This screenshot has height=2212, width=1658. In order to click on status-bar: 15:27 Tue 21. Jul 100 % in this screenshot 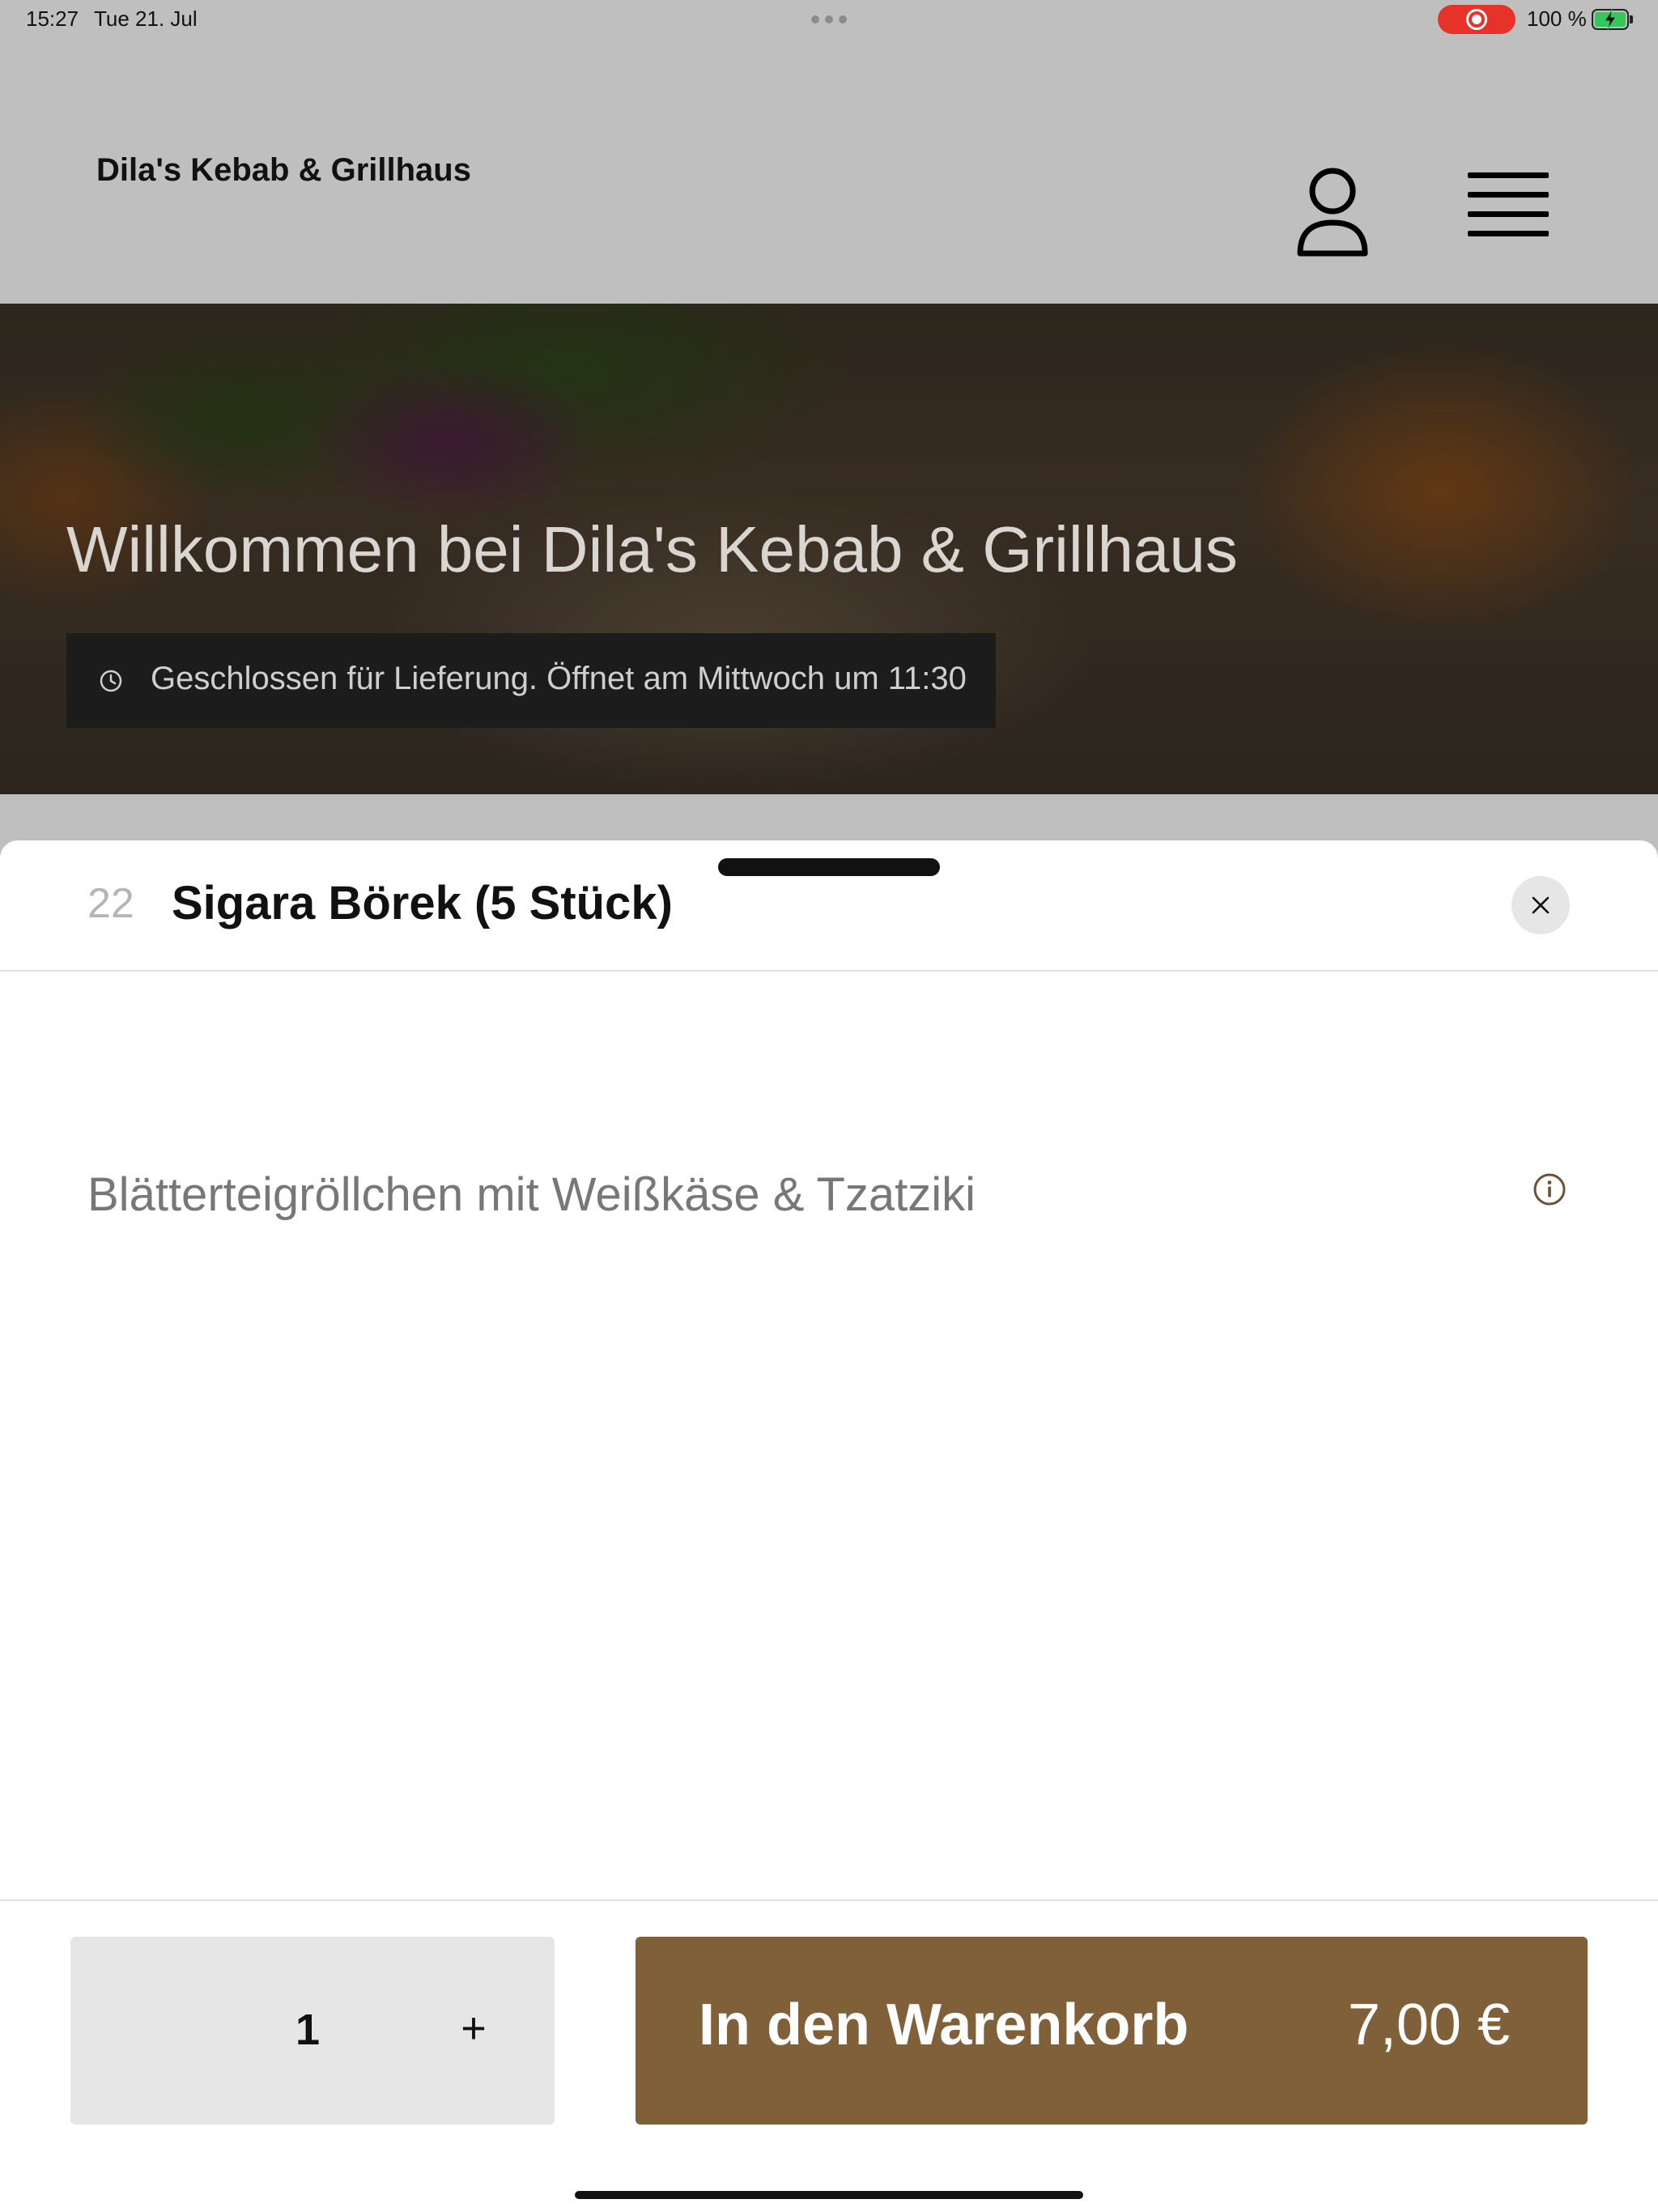, I will do `click(829, 19)`.